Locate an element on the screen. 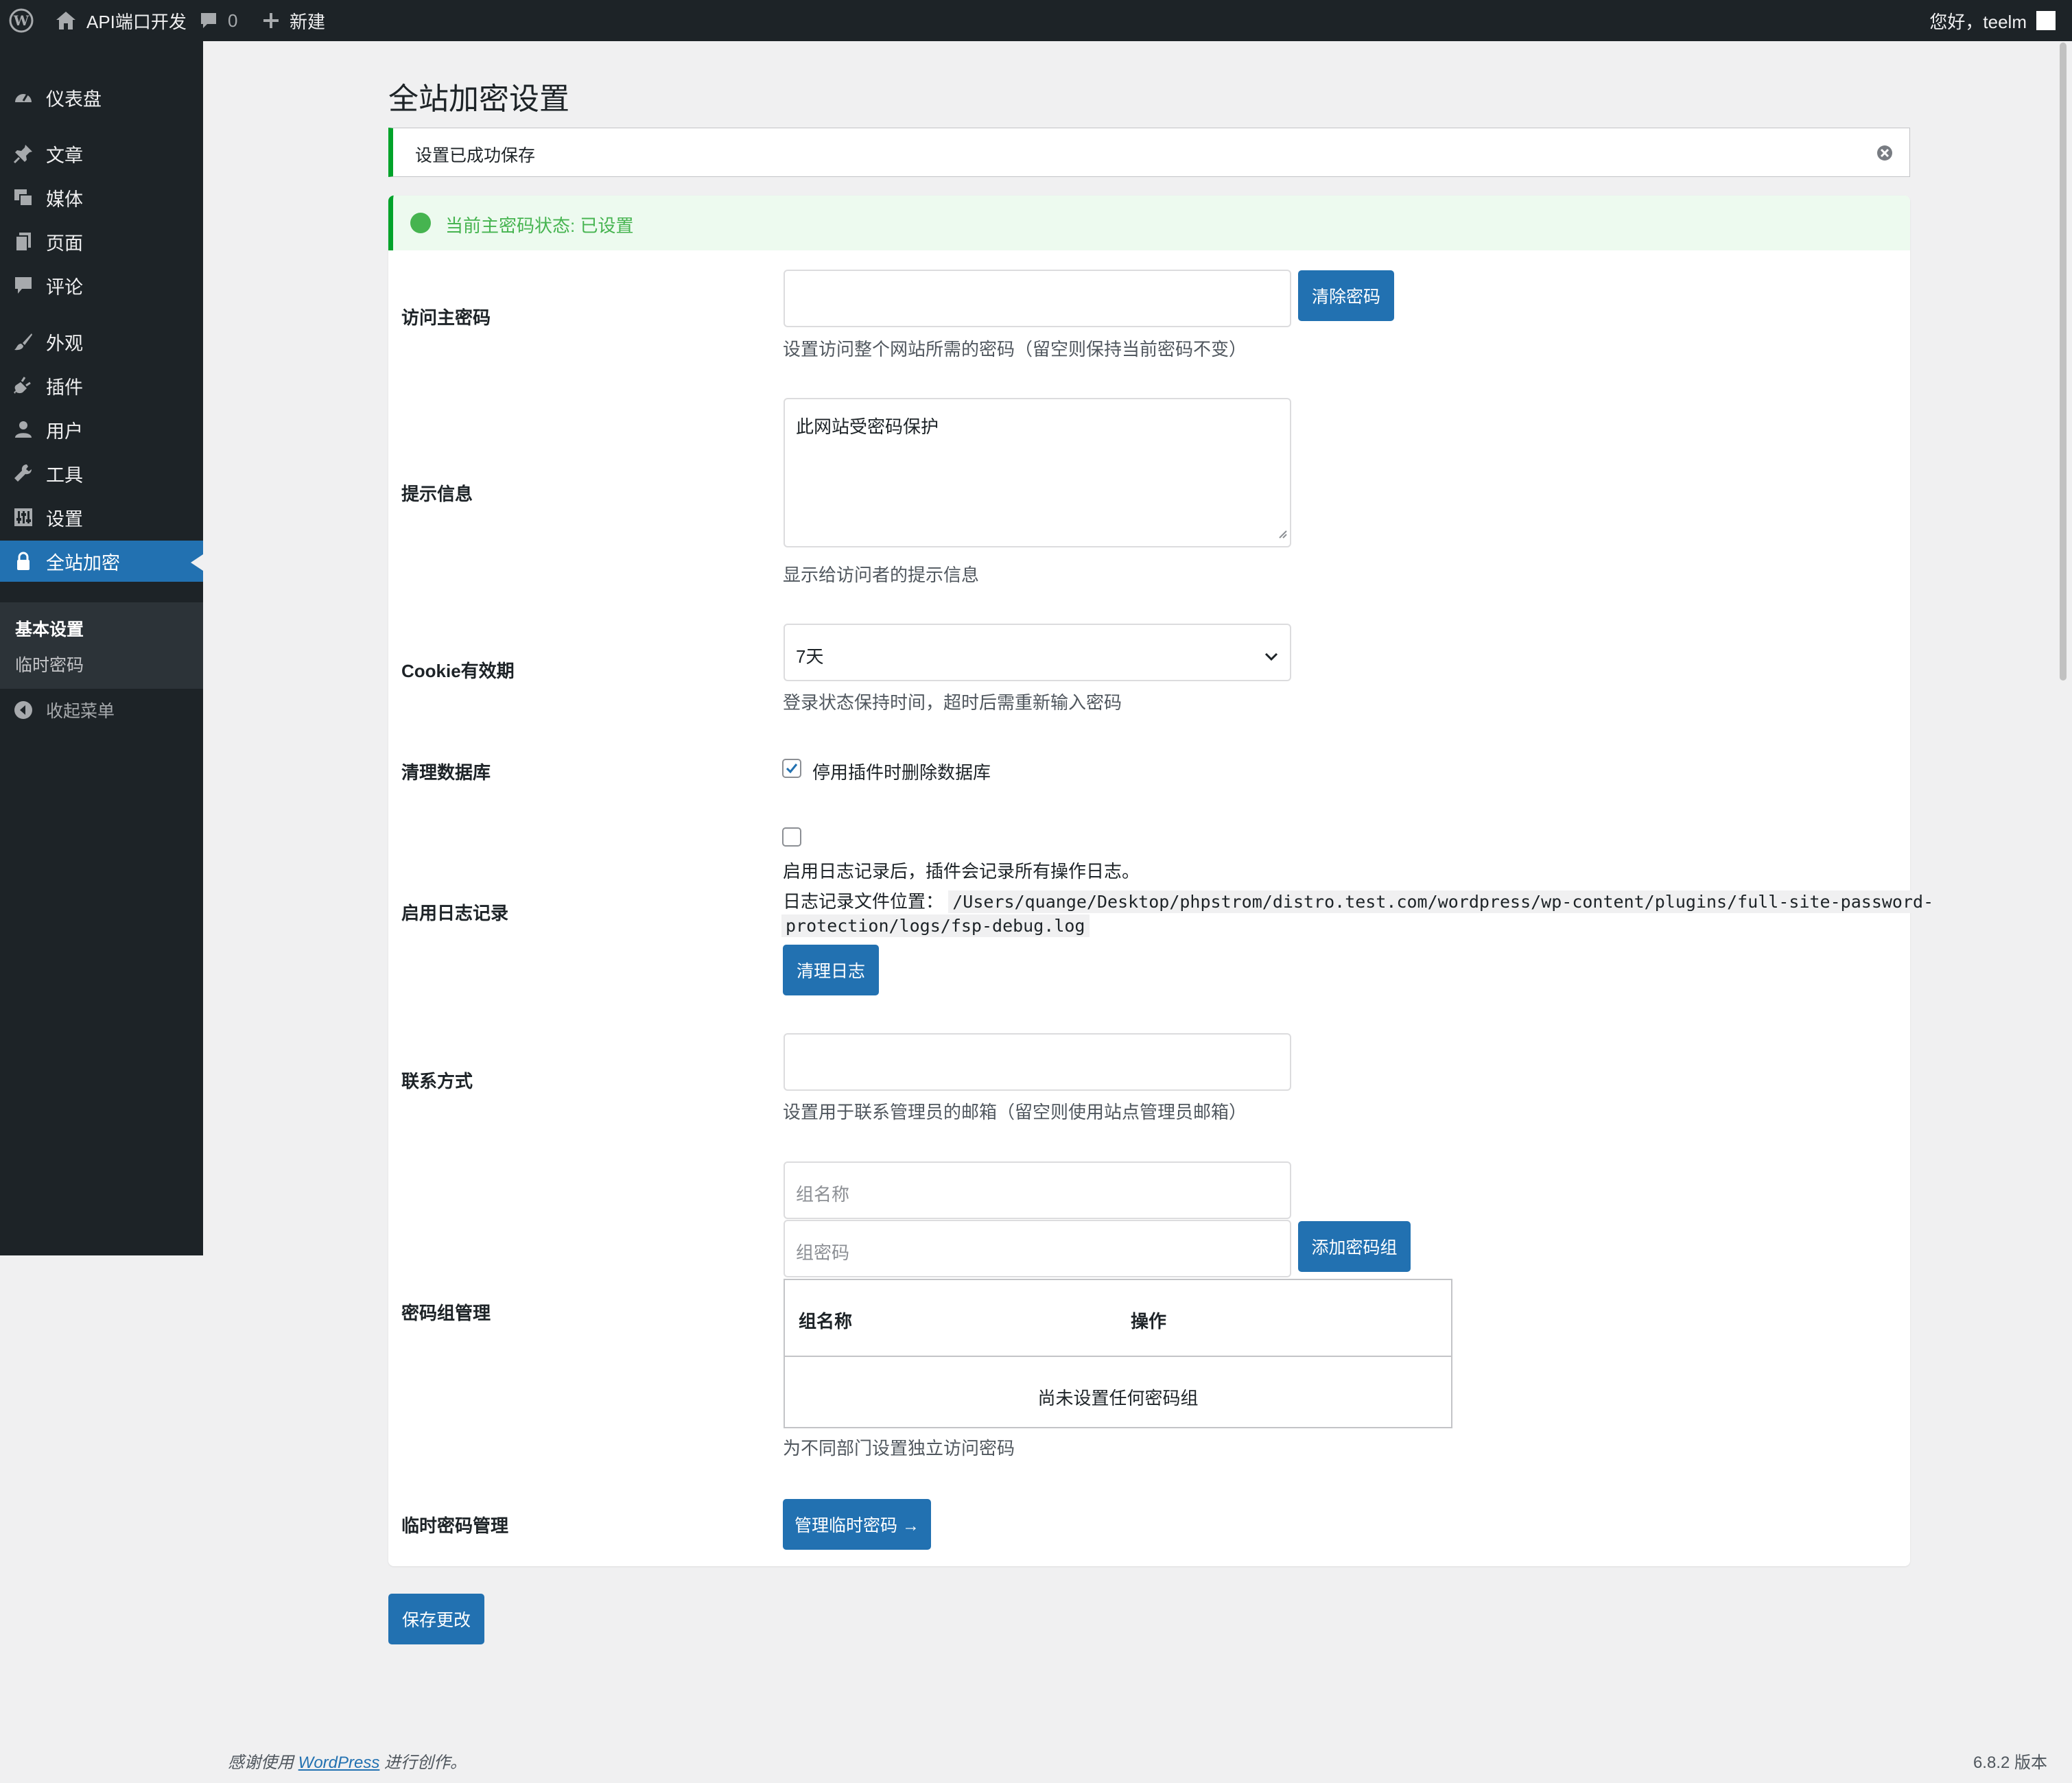 This screenshot has height=1783, width=2072. password-status-banner: 当前主密码状态: 已设置 is located at coordinates (1149, 223).